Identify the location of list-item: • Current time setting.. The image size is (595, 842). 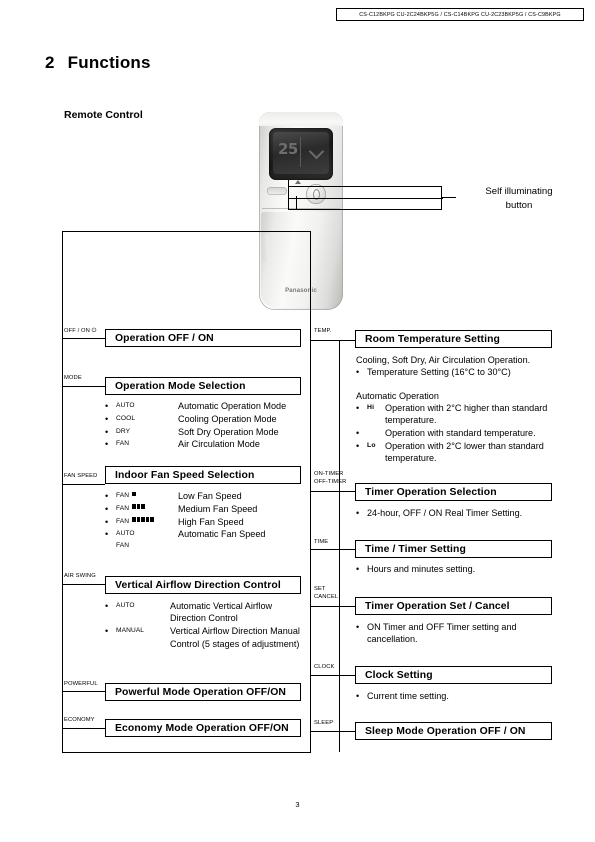
(461, 696).